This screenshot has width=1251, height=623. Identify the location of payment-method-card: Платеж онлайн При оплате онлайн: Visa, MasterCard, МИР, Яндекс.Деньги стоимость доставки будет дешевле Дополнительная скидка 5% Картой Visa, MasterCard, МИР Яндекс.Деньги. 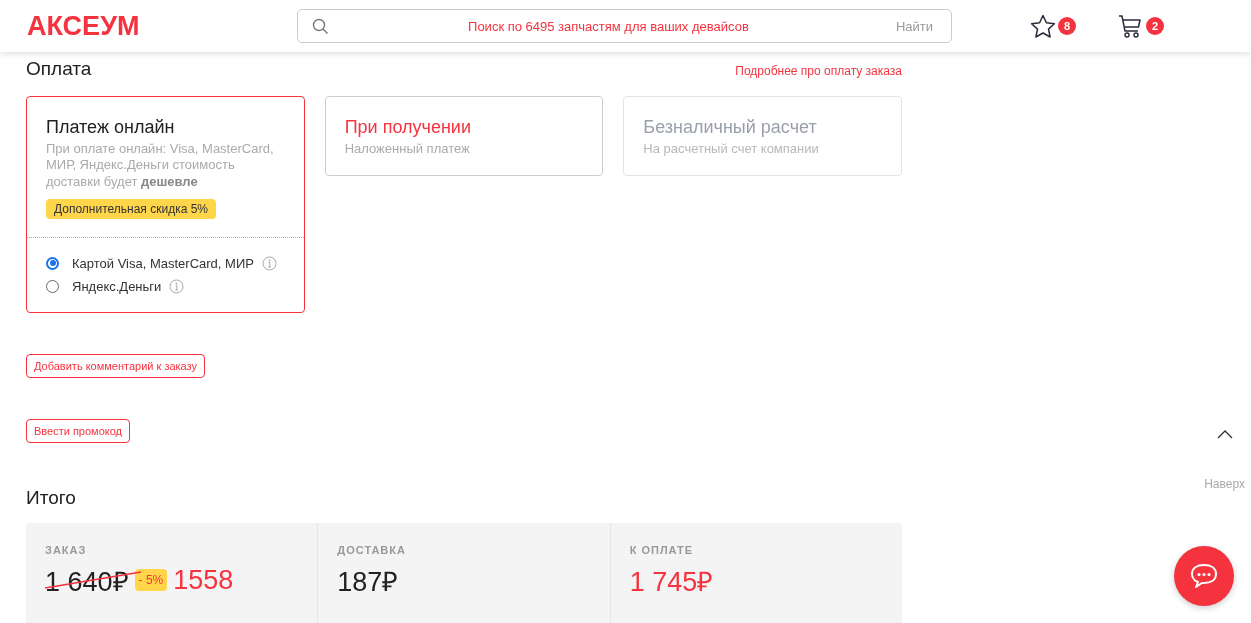
(165, 204).